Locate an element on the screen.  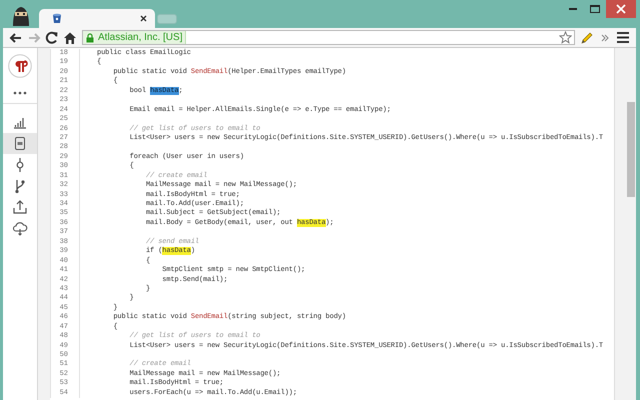
site-identity: Atlassian, Inc. [US] is located at coordinates (140, 37).